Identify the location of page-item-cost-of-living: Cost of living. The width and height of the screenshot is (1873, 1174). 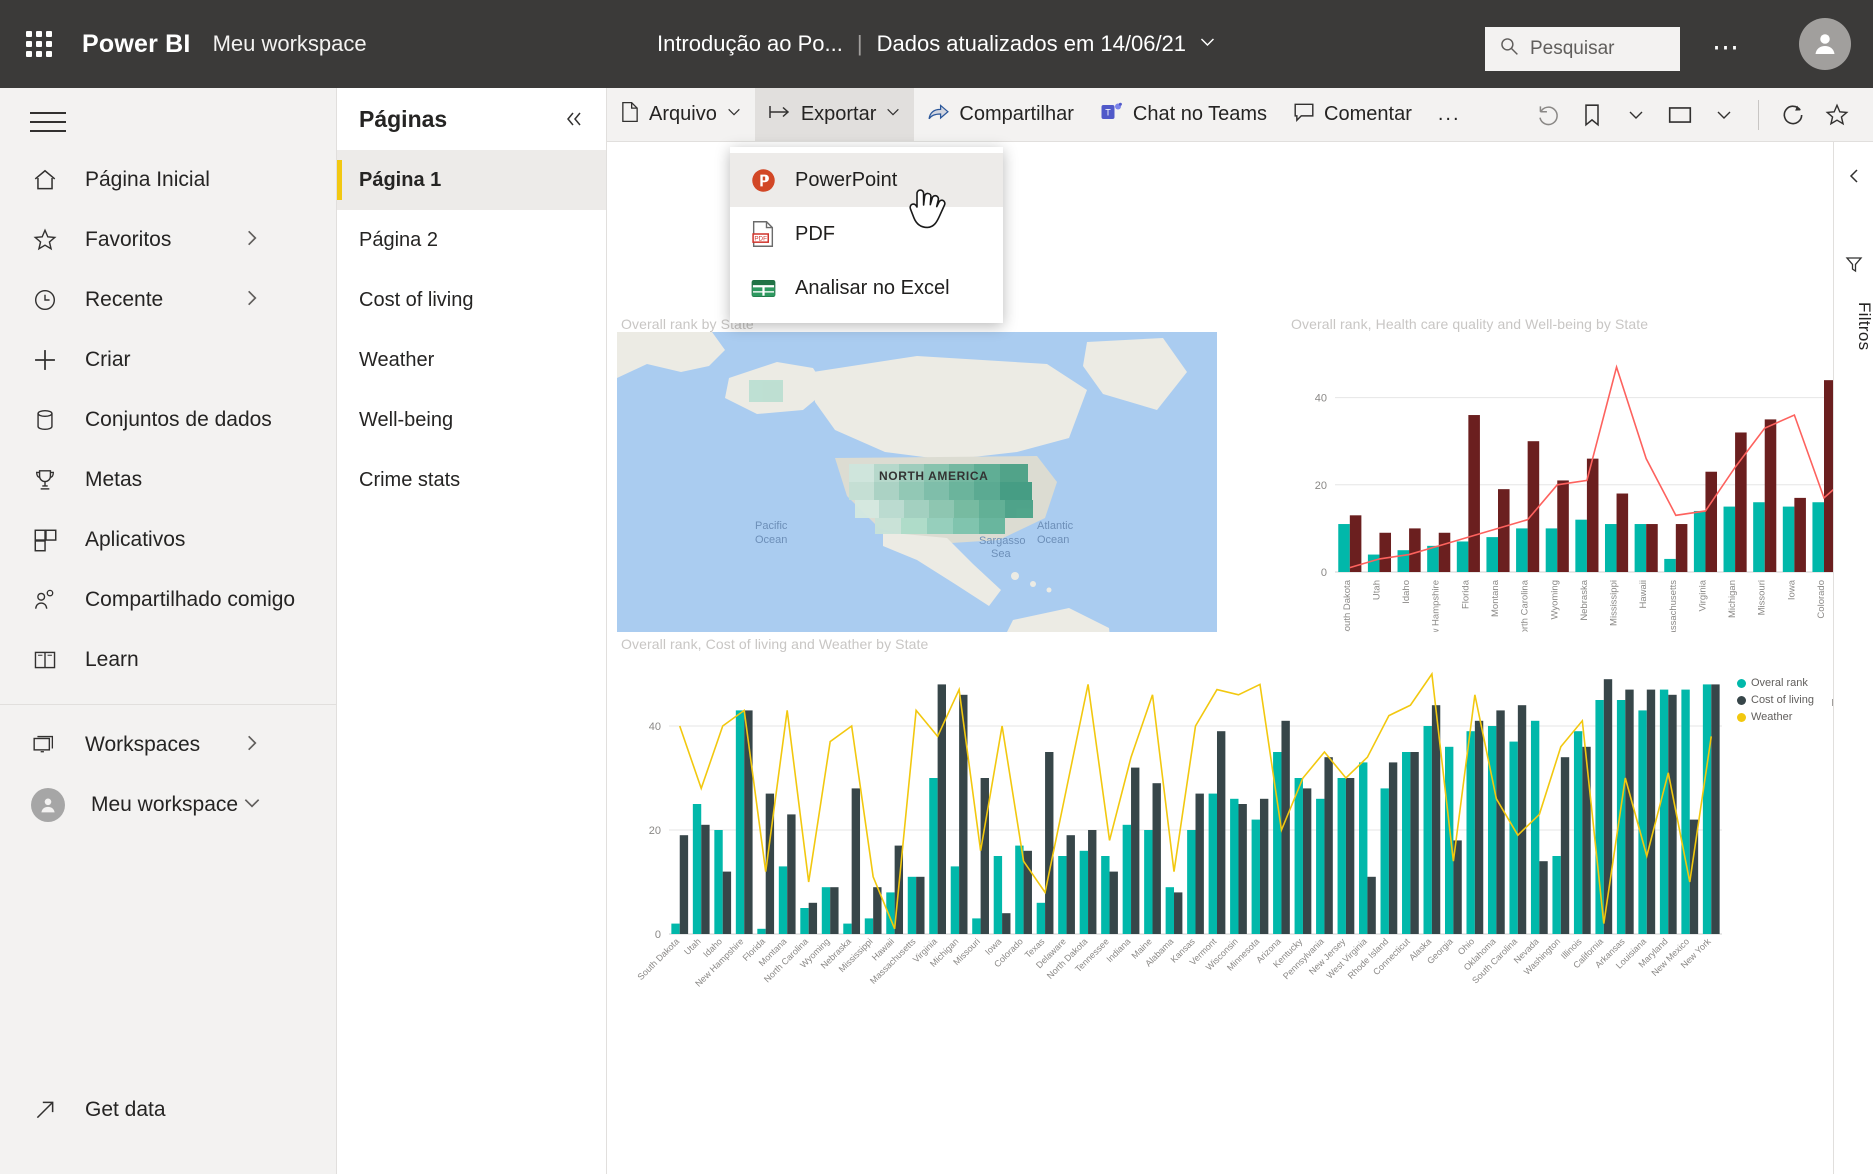
(471, 300).